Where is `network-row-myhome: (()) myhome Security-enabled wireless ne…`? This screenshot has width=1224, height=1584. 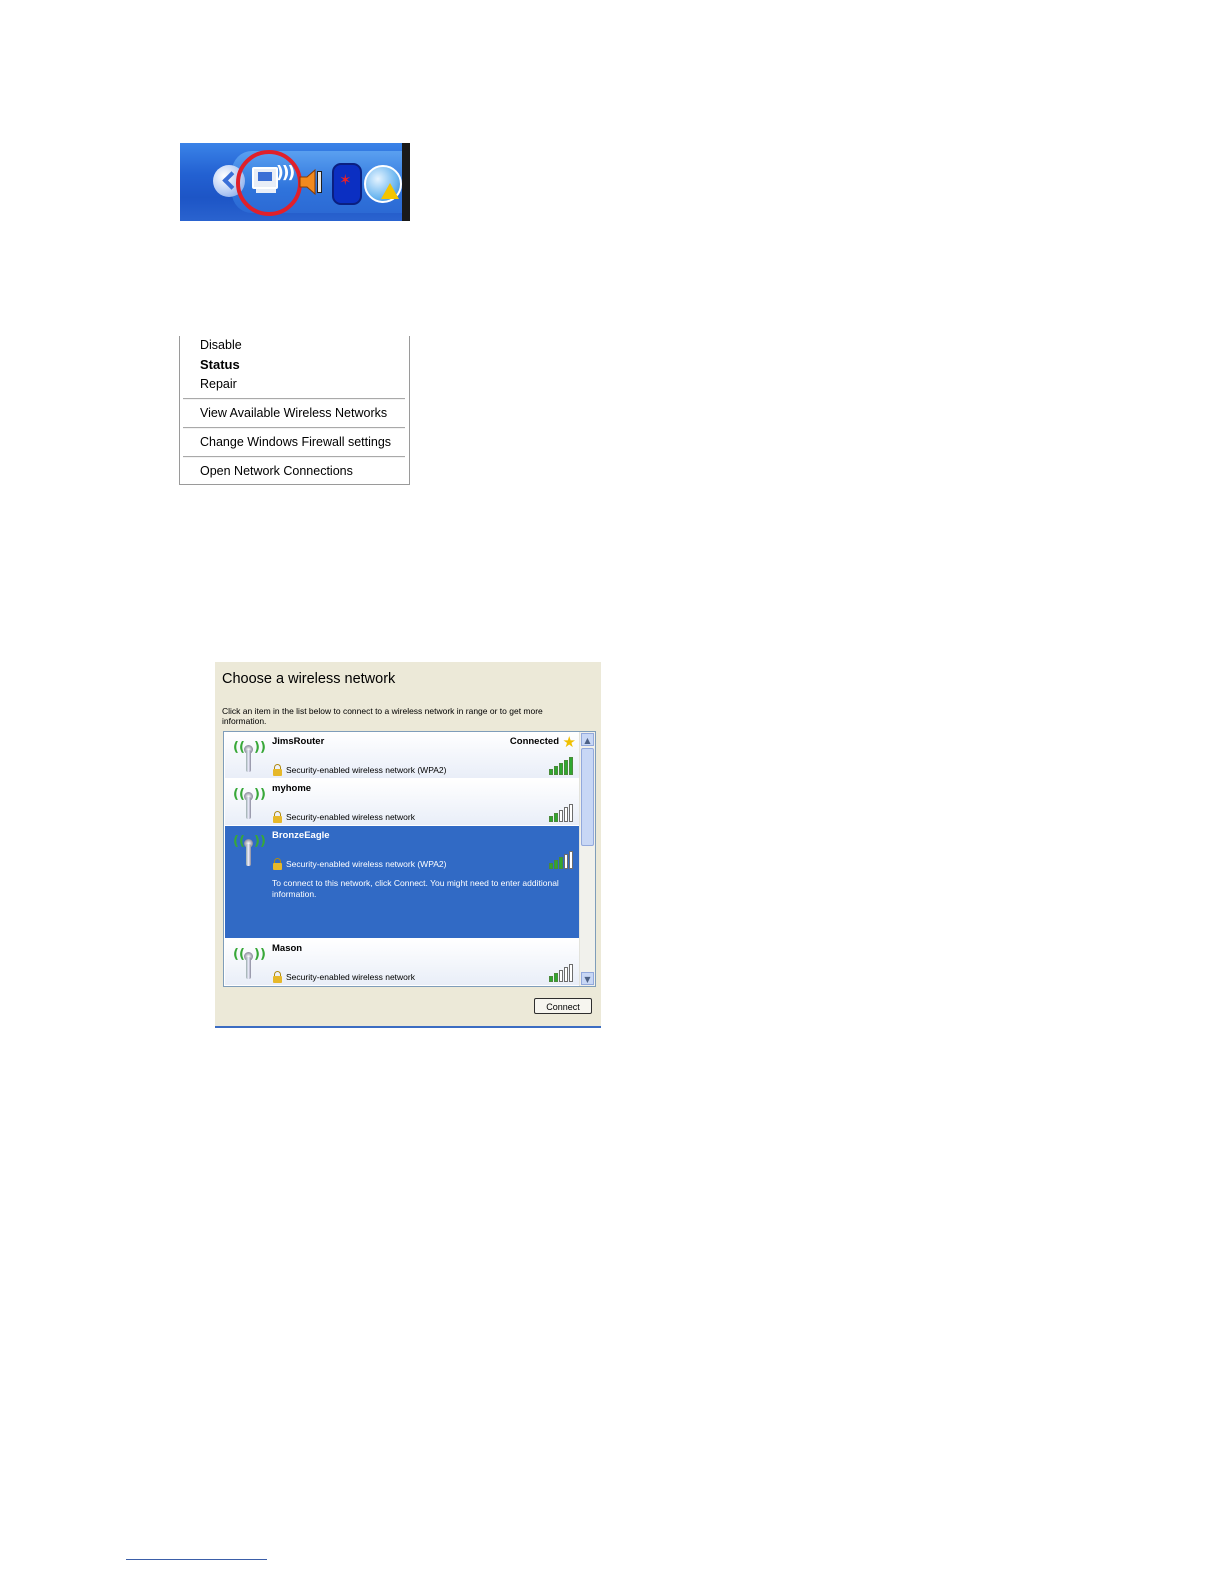
network-row-myhome: (()) myhome Security-enabled wireless ne… is located at coordinates (402, 802).